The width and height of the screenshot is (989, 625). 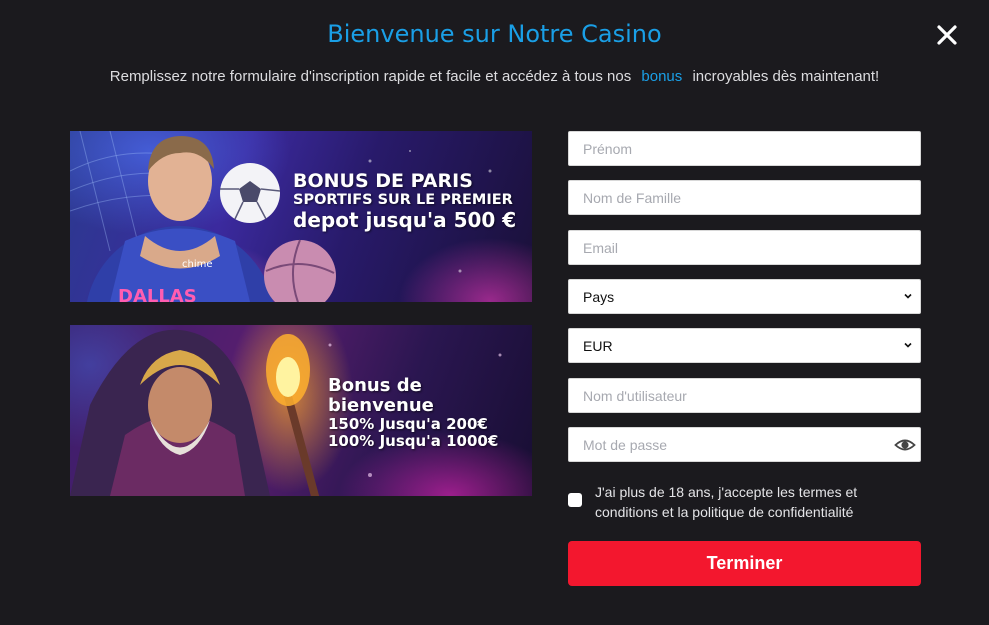 What do you see at coordinates (408, 424) in the screenshot?
I see `banner-offer-1: 150% Jusqu'a 200€` at bounding box center [408, 424].